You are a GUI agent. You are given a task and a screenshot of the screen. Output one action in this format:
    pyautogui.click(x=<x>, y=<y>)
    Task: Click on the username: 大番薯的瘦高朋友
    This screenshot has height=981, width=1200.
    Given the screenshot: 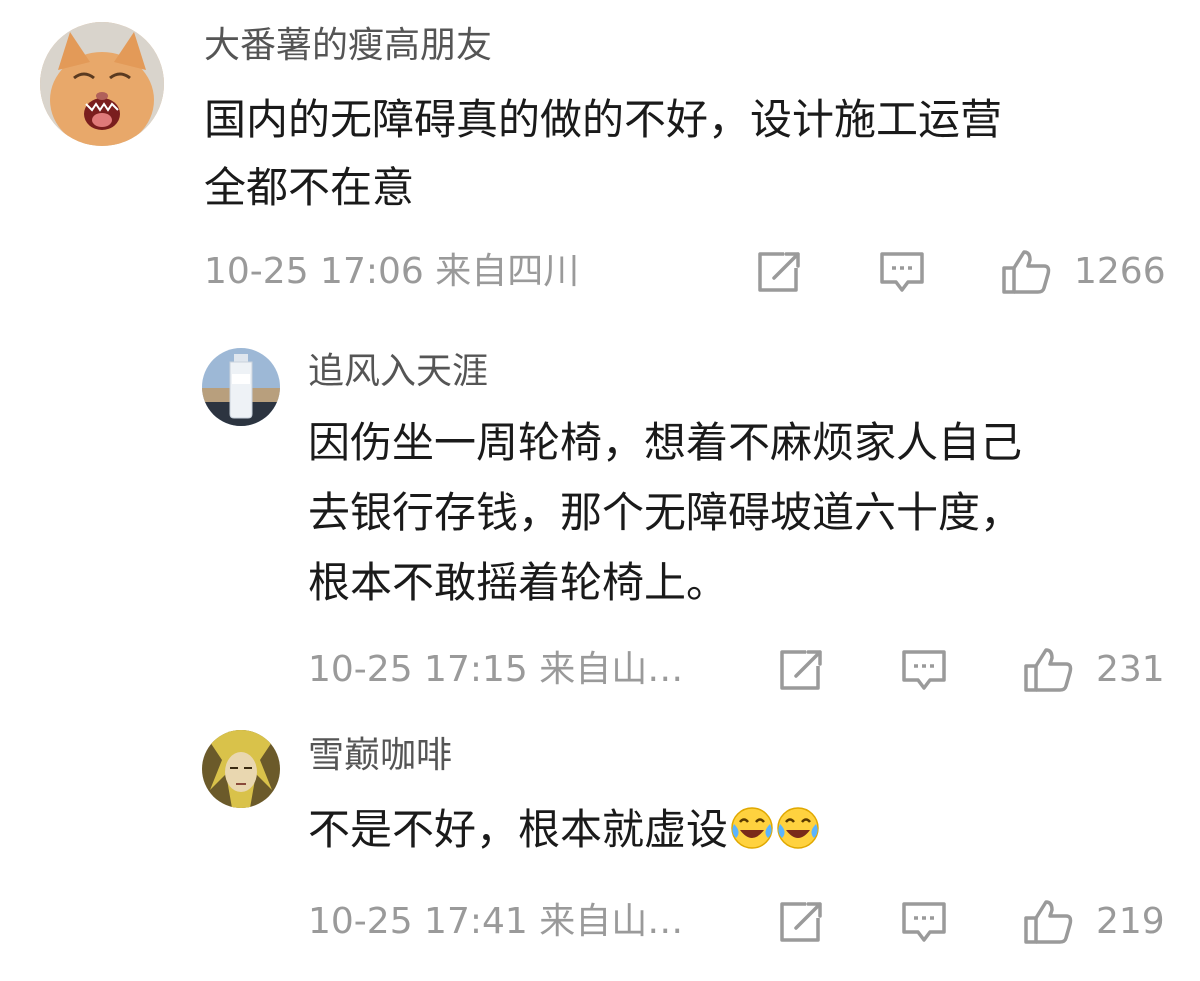 What is the action you would take?
    pyautogui.click(x=348, y=46)
    